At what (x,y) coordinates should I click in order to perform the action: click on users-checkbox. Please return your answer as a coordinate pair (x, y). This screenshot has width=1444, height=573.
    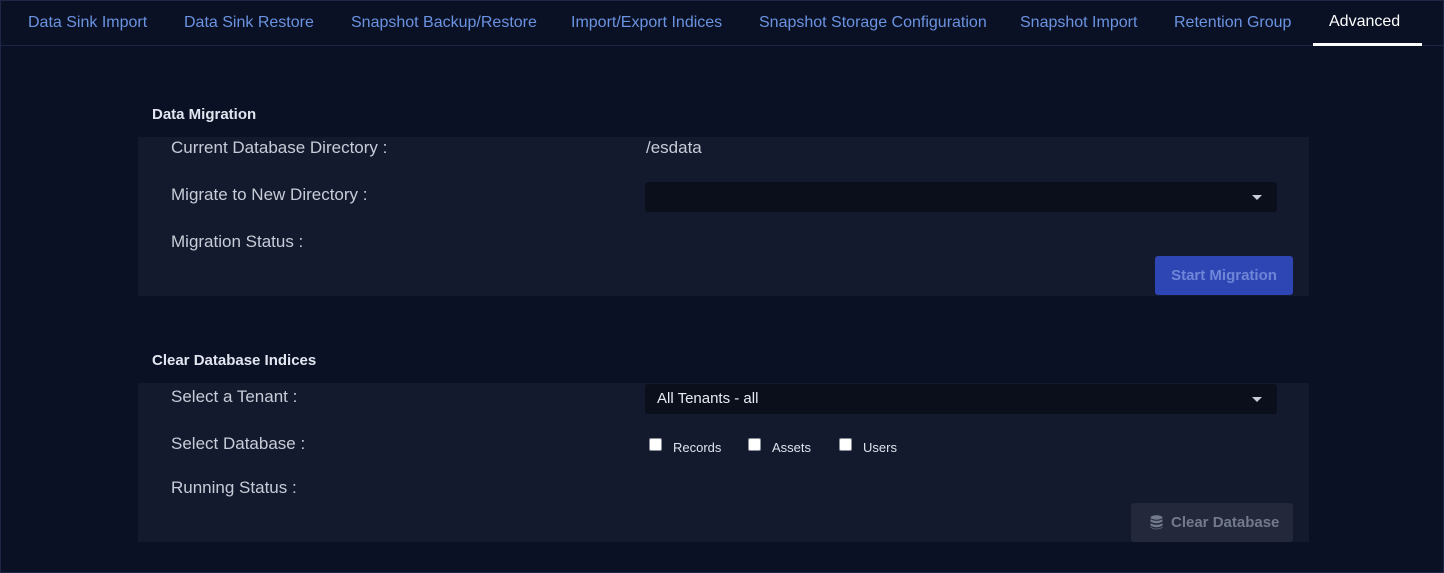
    Looking at the image, I should click on (845, 444).